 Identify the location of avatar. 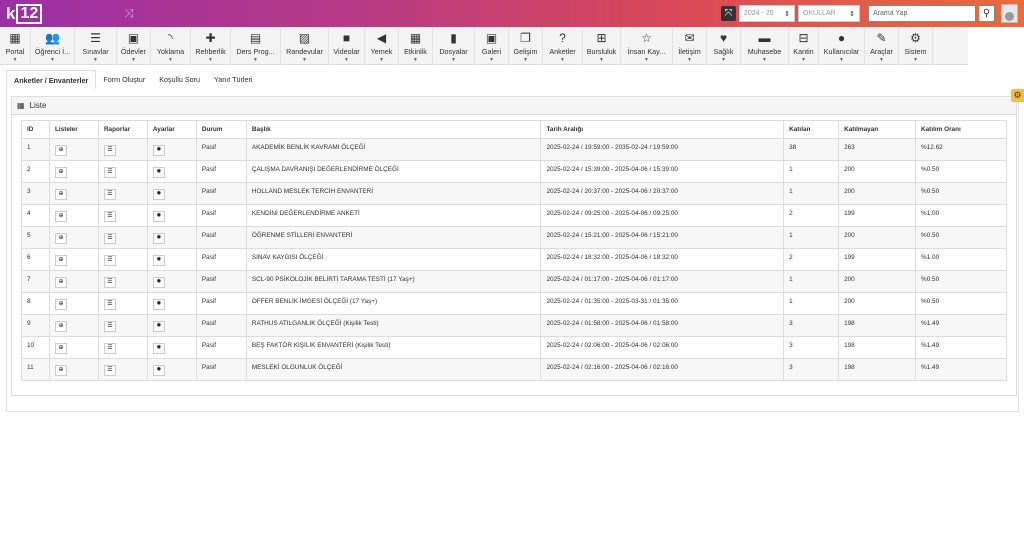
(1009, 13).